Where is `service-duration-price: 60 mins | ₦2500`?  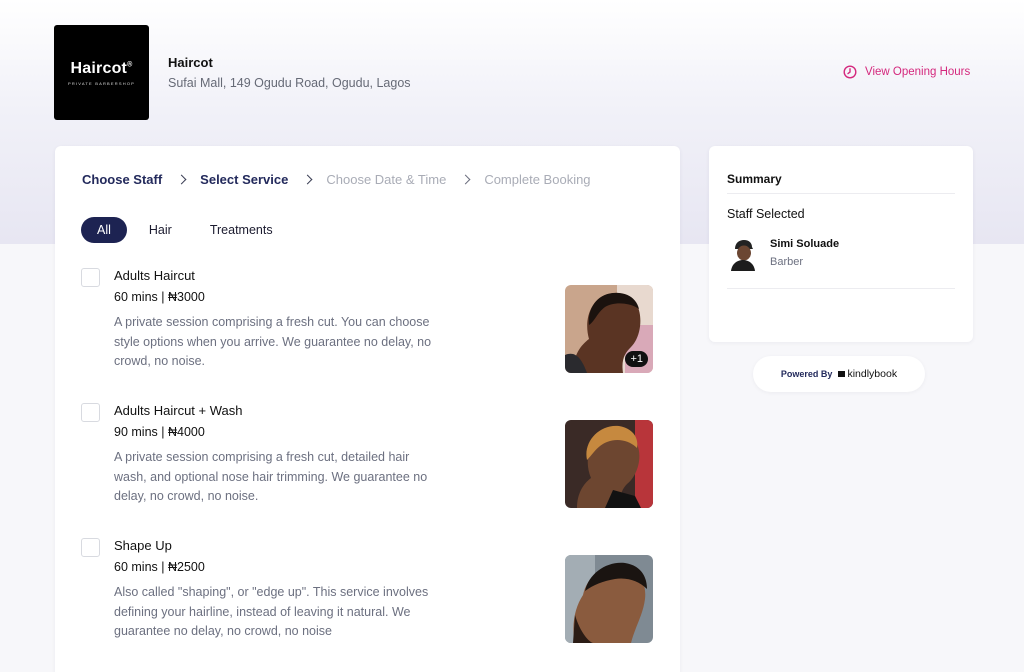 service-duration-price: 60 mins | ₦2500 is located at coordinates (159, 567).